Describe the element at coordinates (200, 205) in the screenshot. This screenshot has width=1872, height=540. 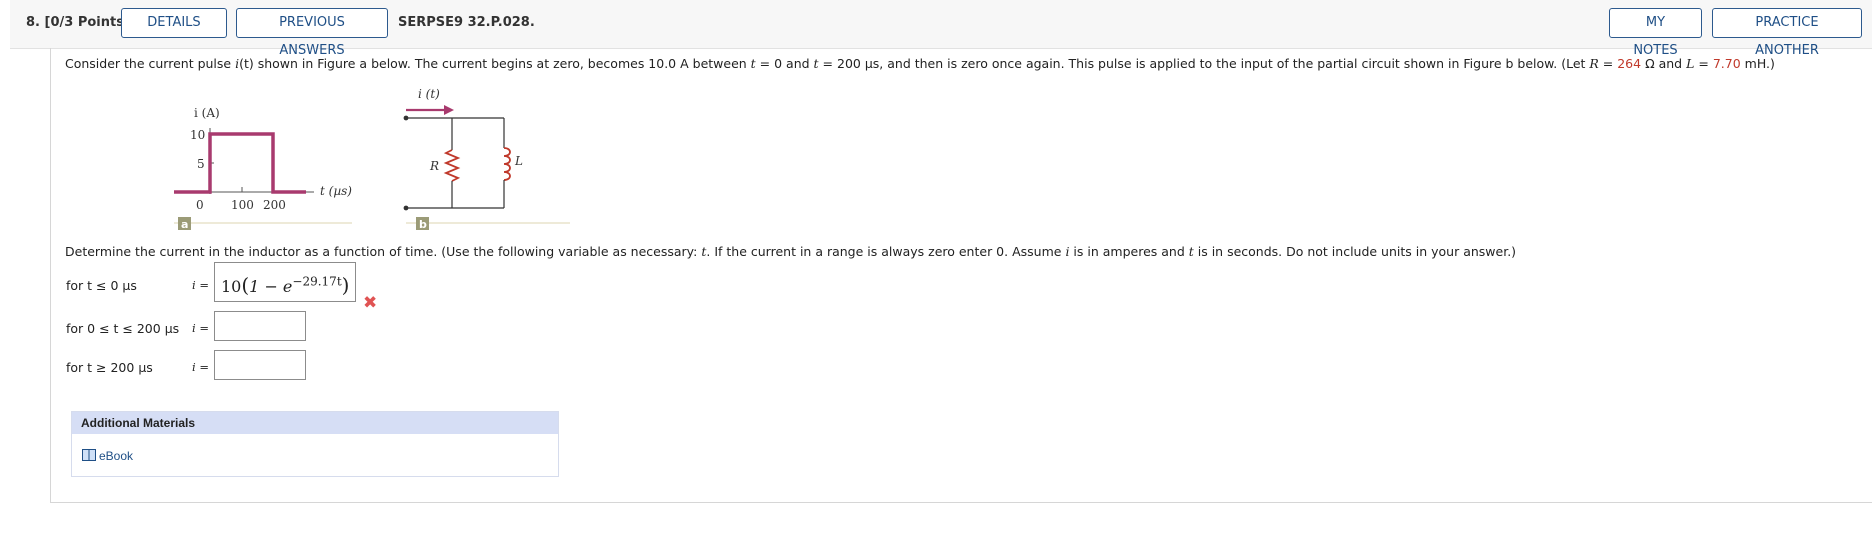
I see `xtick-0: 0` at that location.